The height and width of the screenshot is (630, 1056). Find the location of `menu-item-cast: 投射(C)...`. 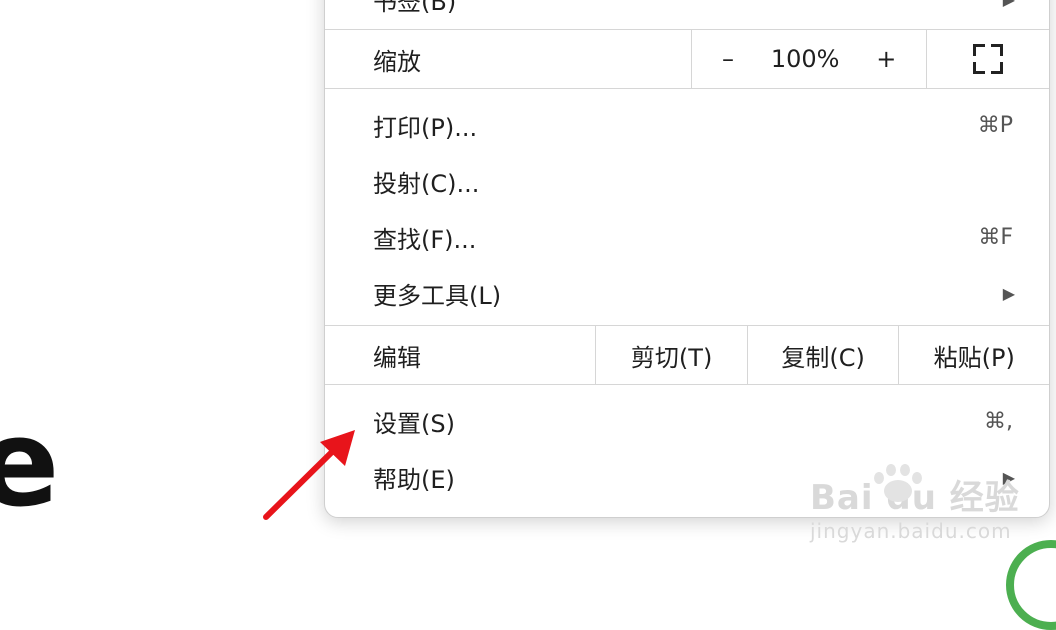

menu-item-cast: 投射(C)... is located at coordinates (687, 181).